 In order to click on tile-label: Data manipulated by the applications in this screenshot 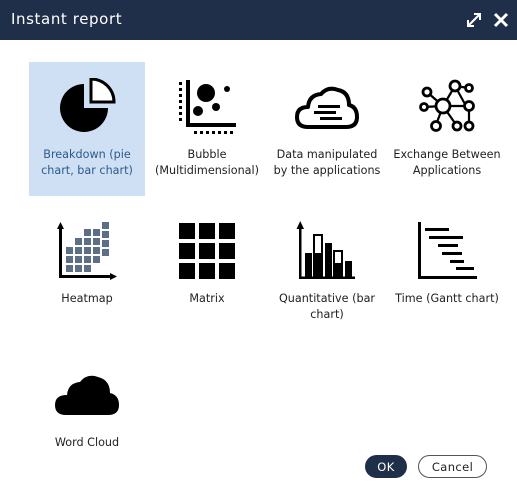, I will do `click(327, 162)`.